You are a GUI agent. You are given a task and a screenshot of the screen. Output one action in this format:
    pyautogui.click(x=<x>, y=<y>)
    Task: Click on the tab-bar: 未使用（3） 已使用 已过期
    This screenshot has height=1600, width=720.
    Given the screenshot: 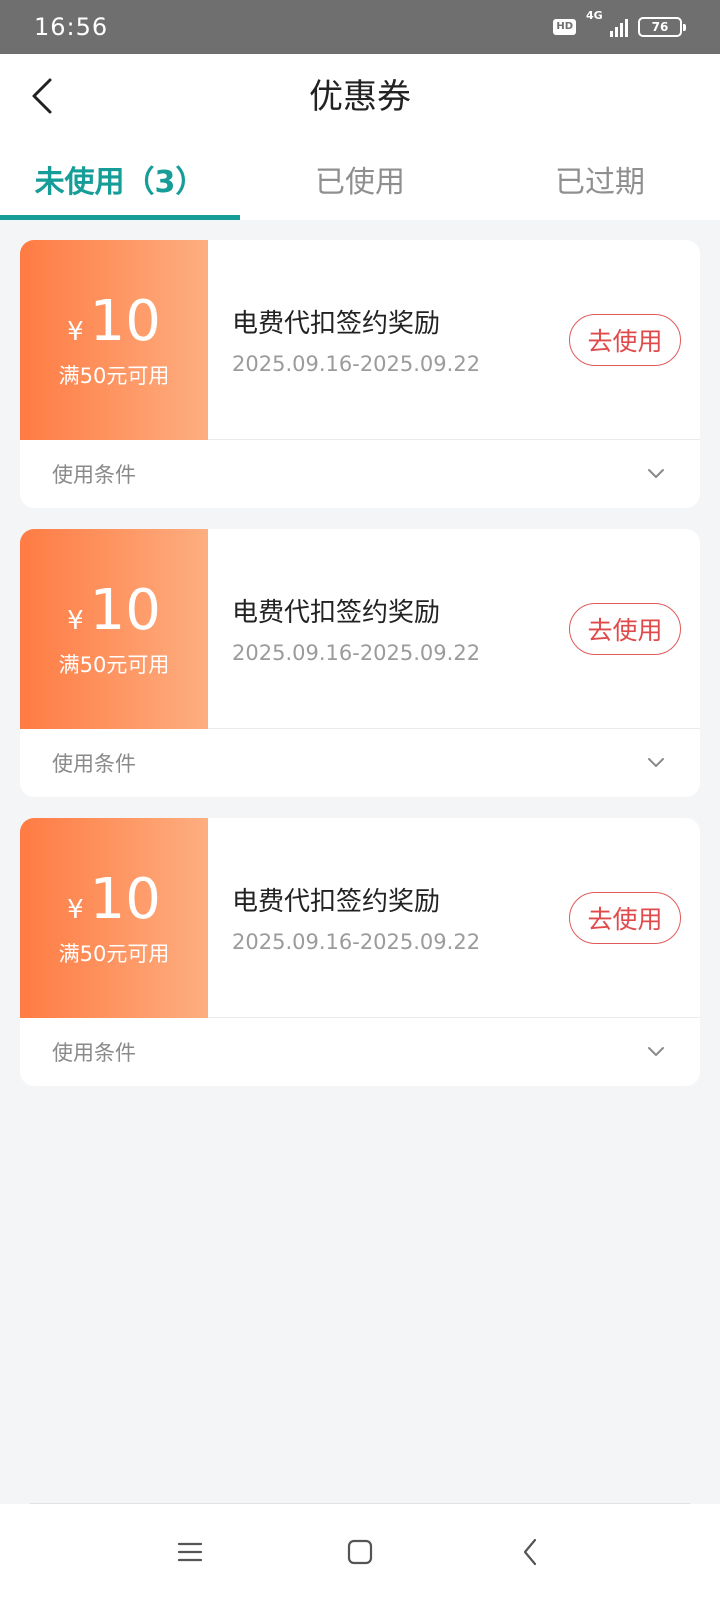 What is the action you would take?
    pyautogui.click(x=360, y=180)
    